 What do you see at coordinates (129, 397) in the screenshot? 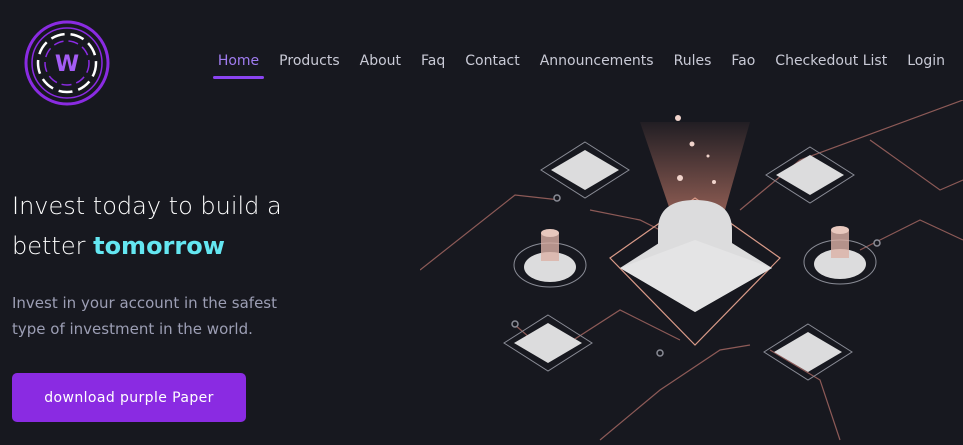
I see `download-paper-button: download purple Paper` at bounding box center [129, 397].